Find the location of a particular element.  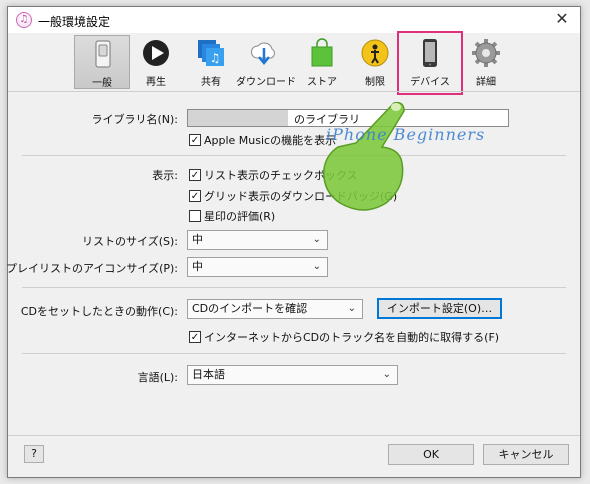

playlist-icon-size-value: 中 is located at coordinates (197, 266).